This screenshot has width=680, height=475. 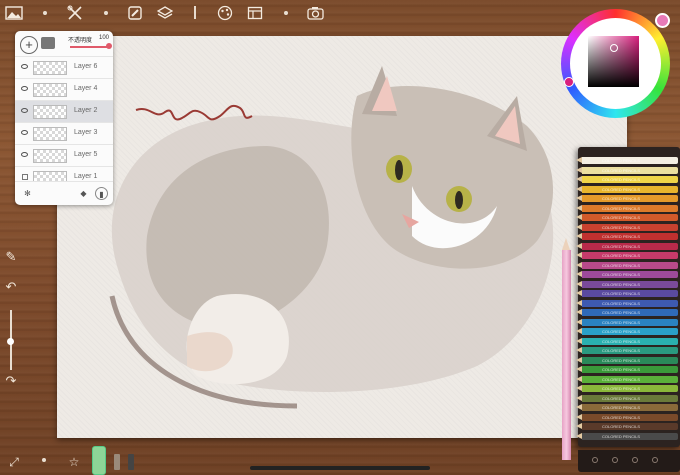 I want to click on pen-icon, so click(x=195, y=13).